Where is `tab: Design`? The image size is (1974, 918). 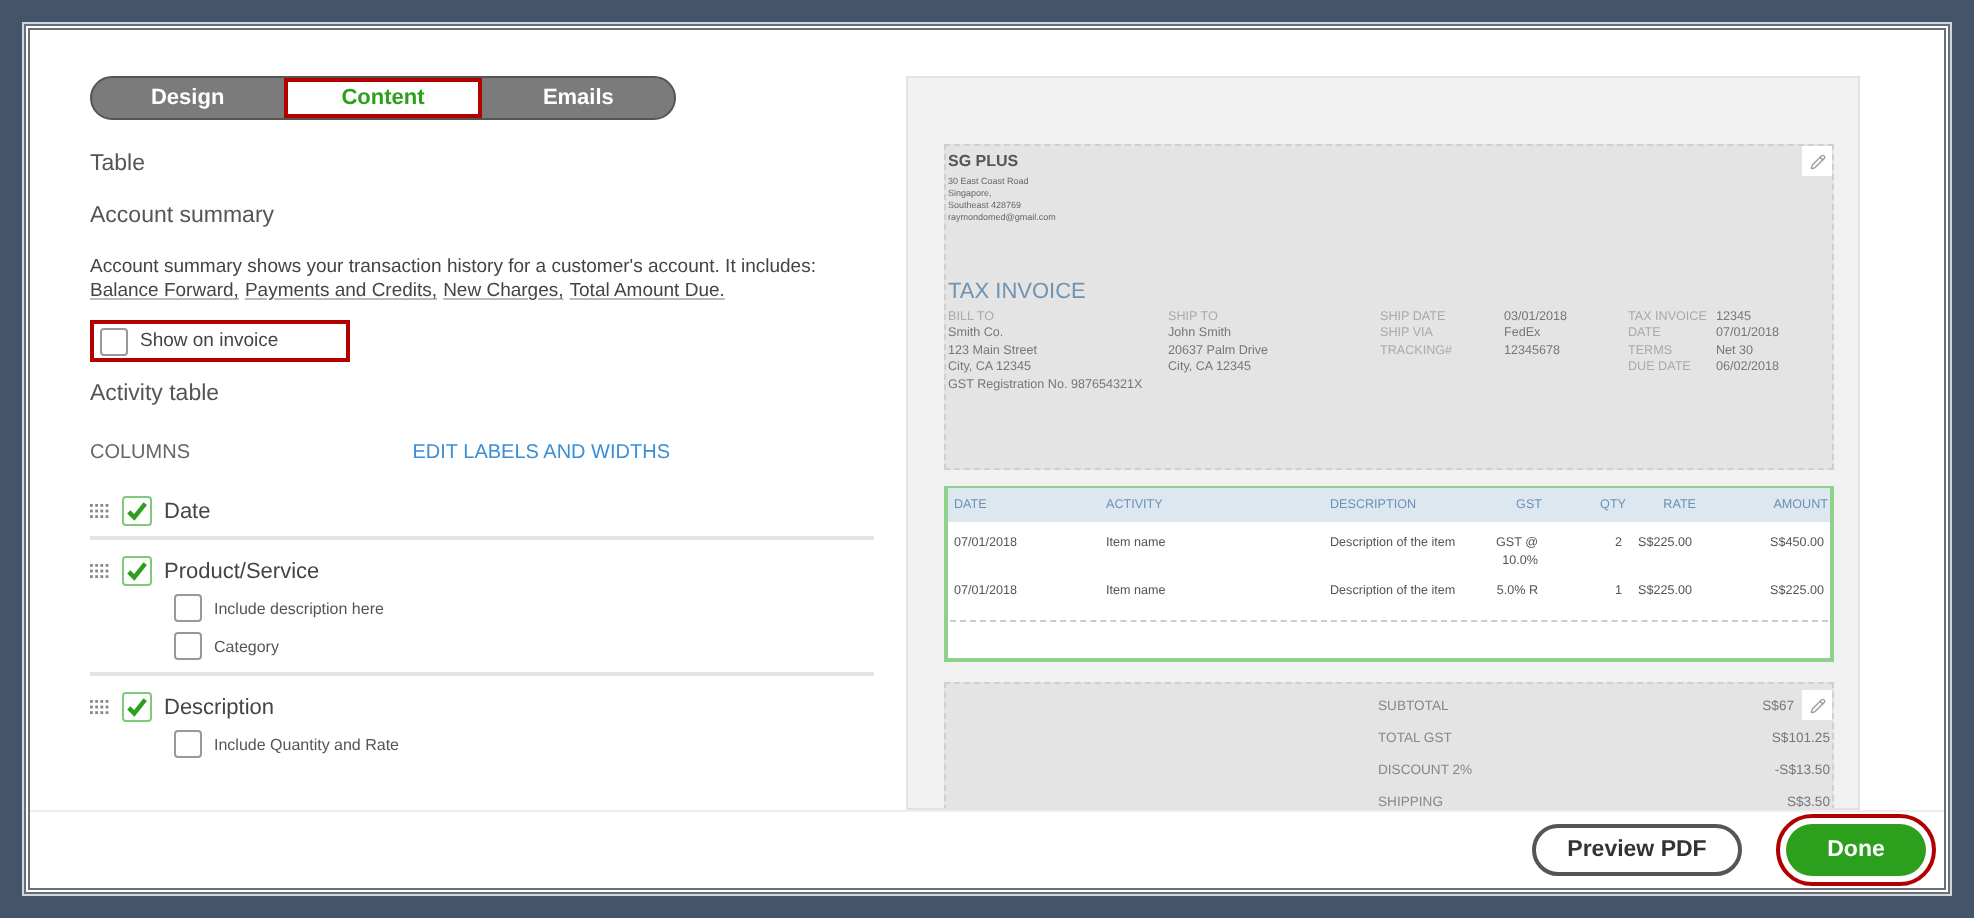 tab: Design is located at coordinates (188, 98).